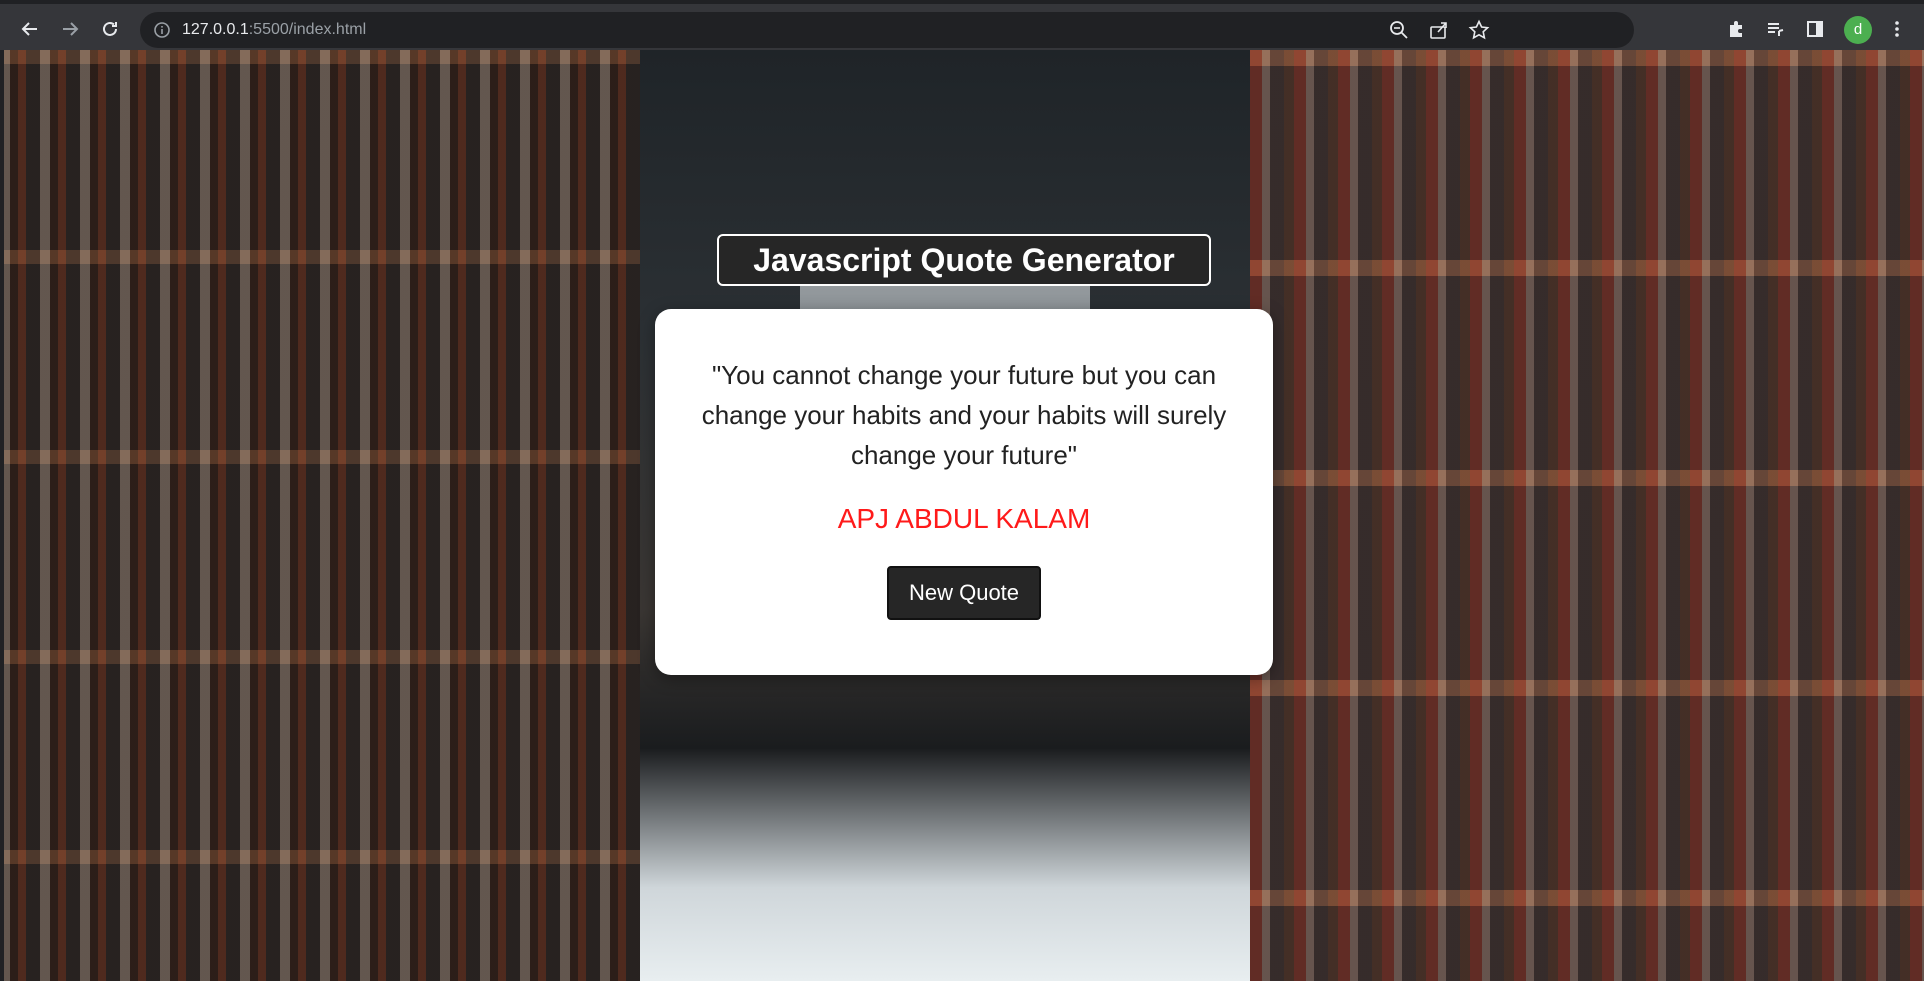  What do you see at coordinates (162, 30) in the screenshot?
I see `info-icon` at bounding box center [162, 30].